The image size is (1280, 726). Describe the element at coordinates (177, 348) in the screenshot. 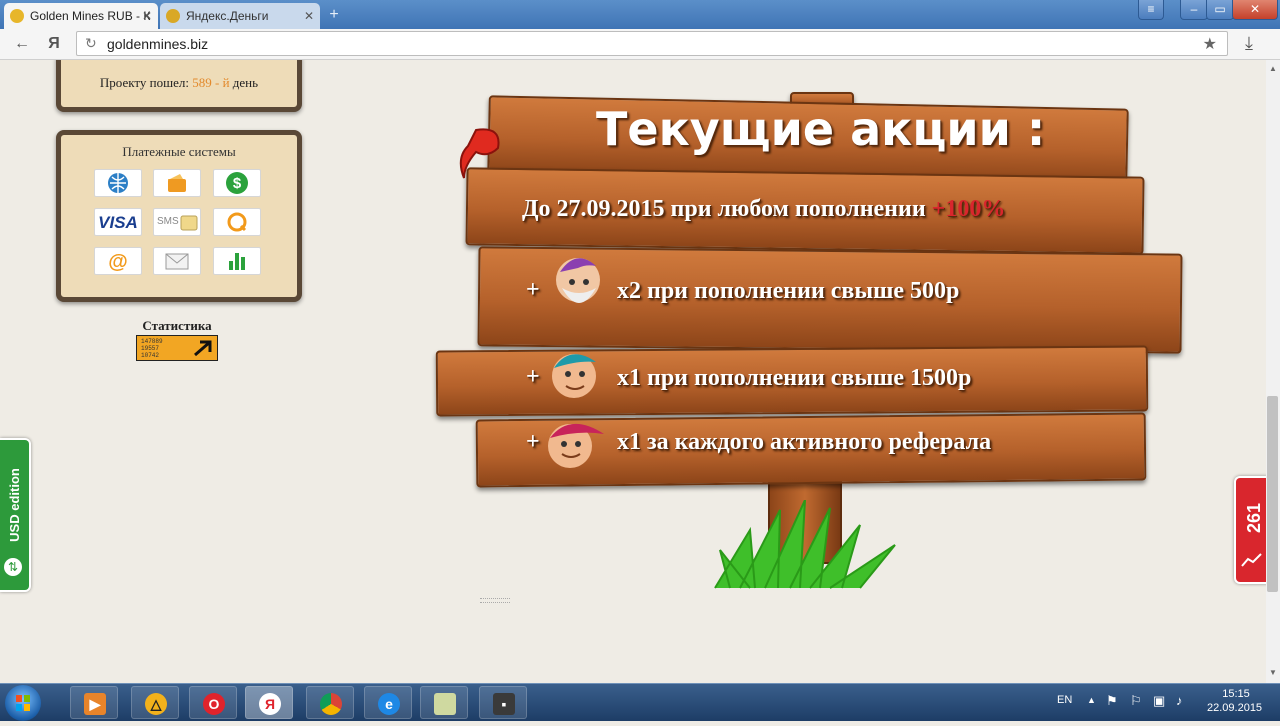

I see `statistics-counter: 147889 19557 10742` at that location.